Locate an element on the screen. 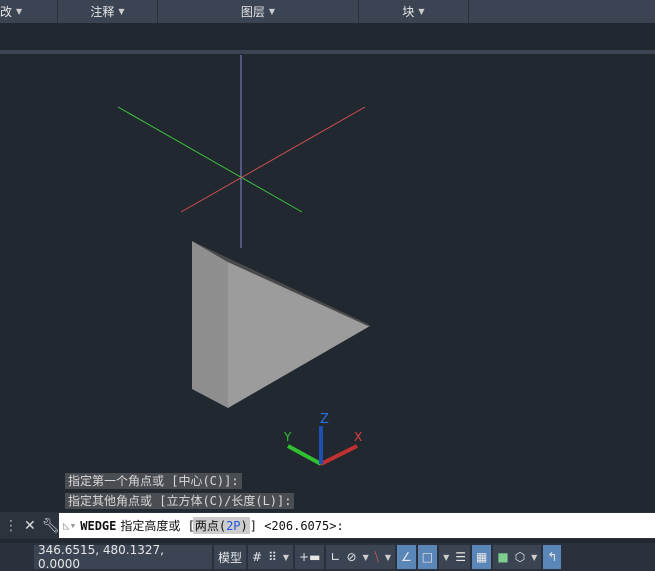  isodraft-icon: ⧹ is located at coordinates (376, 556).